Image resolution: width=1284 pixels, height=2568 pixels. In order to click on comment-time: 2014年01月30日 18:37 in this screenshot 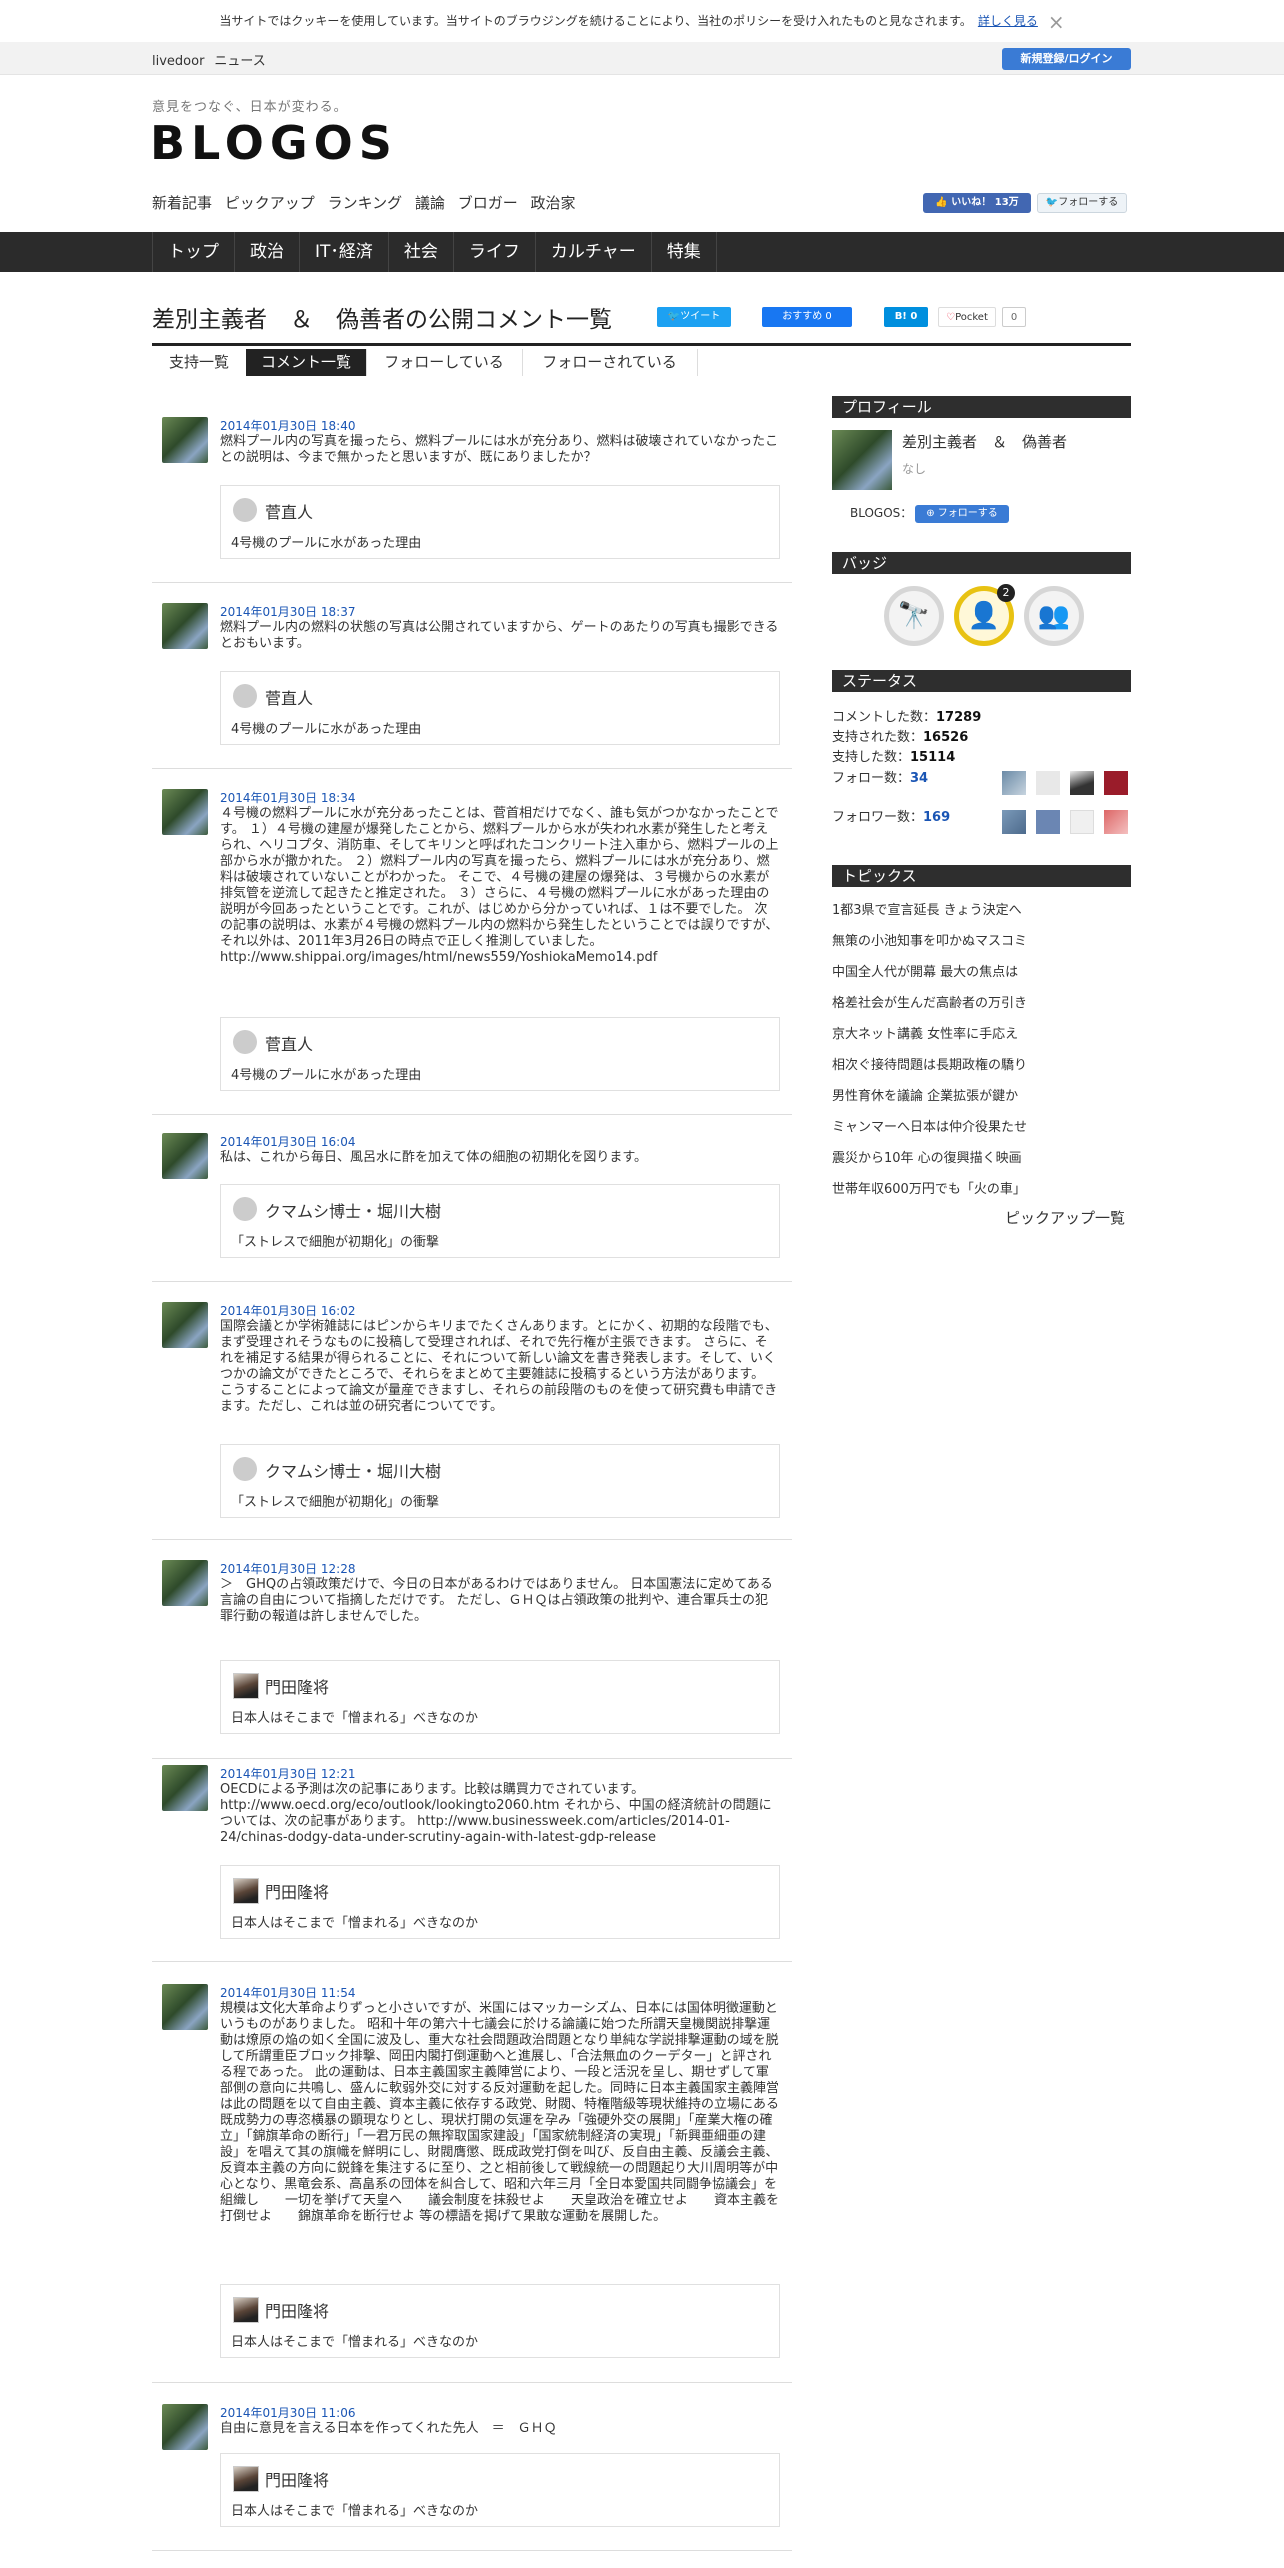, I will do `click(287, 611)`.